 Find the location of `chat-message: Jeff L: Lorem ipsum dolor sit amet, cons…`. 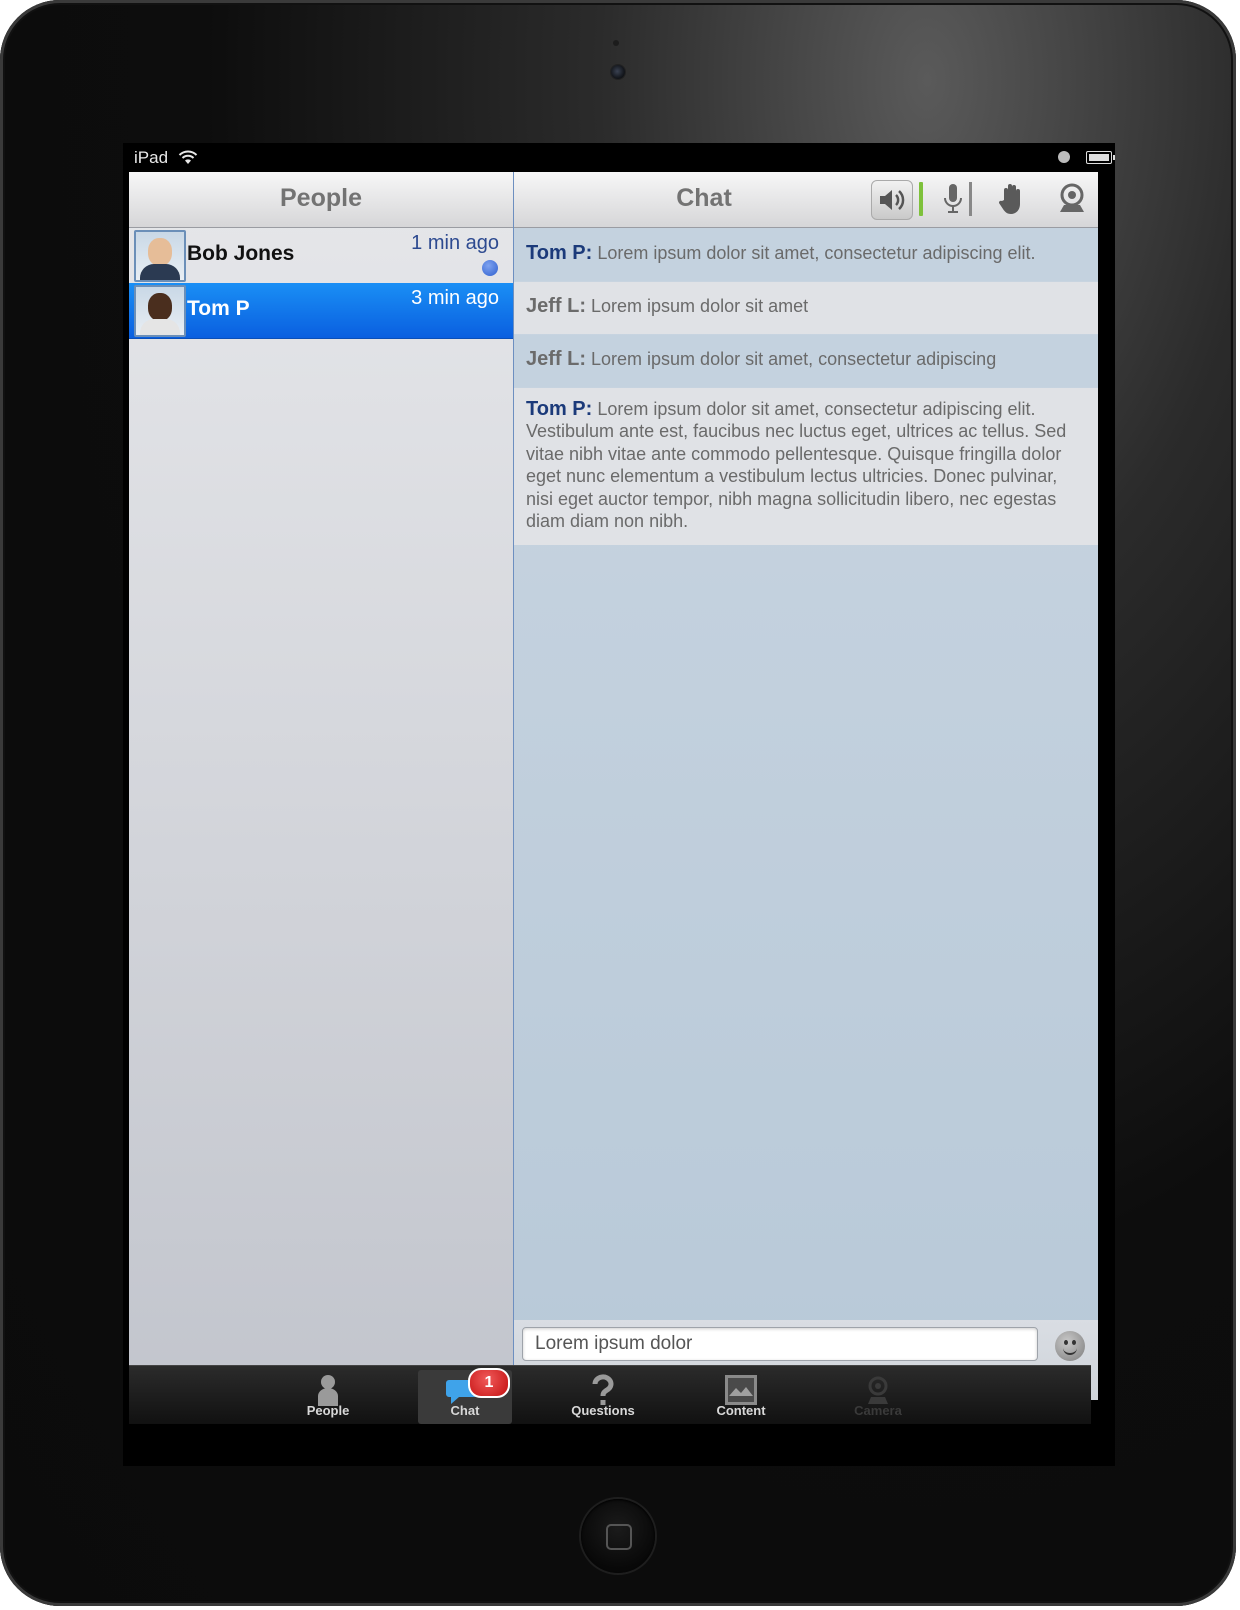

chat-message: Jeff L: Lorem ipsum dolor sit amet, cons… is located at coordinates (806, 361).